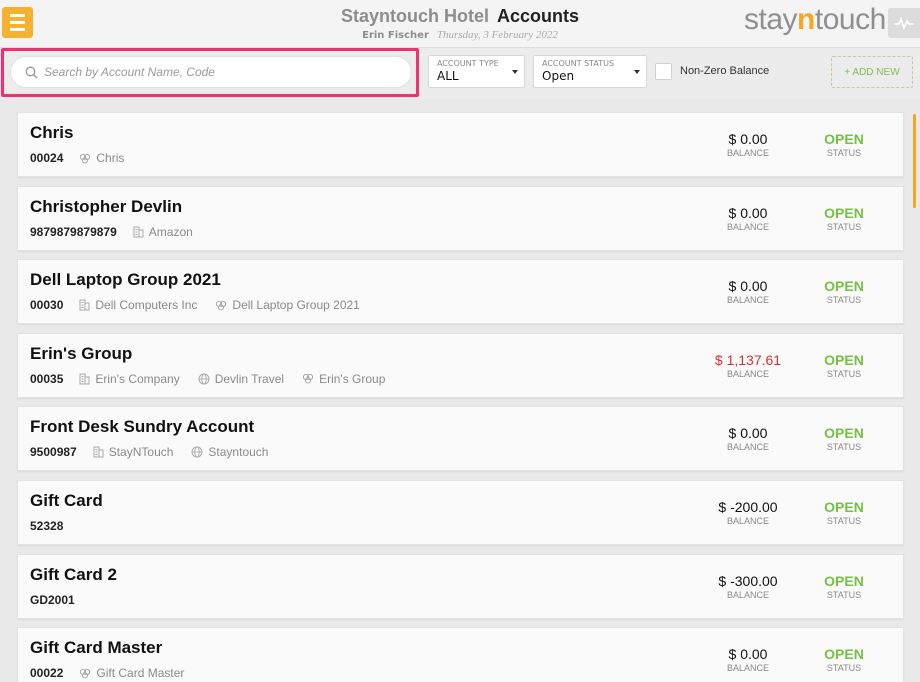  I want to click on account-tag: Gift Card Master, so click(131, 673).